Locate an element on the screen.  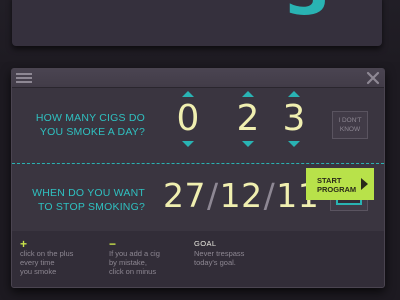
quit-date-month: 12 is located at coordinates (241, 195).